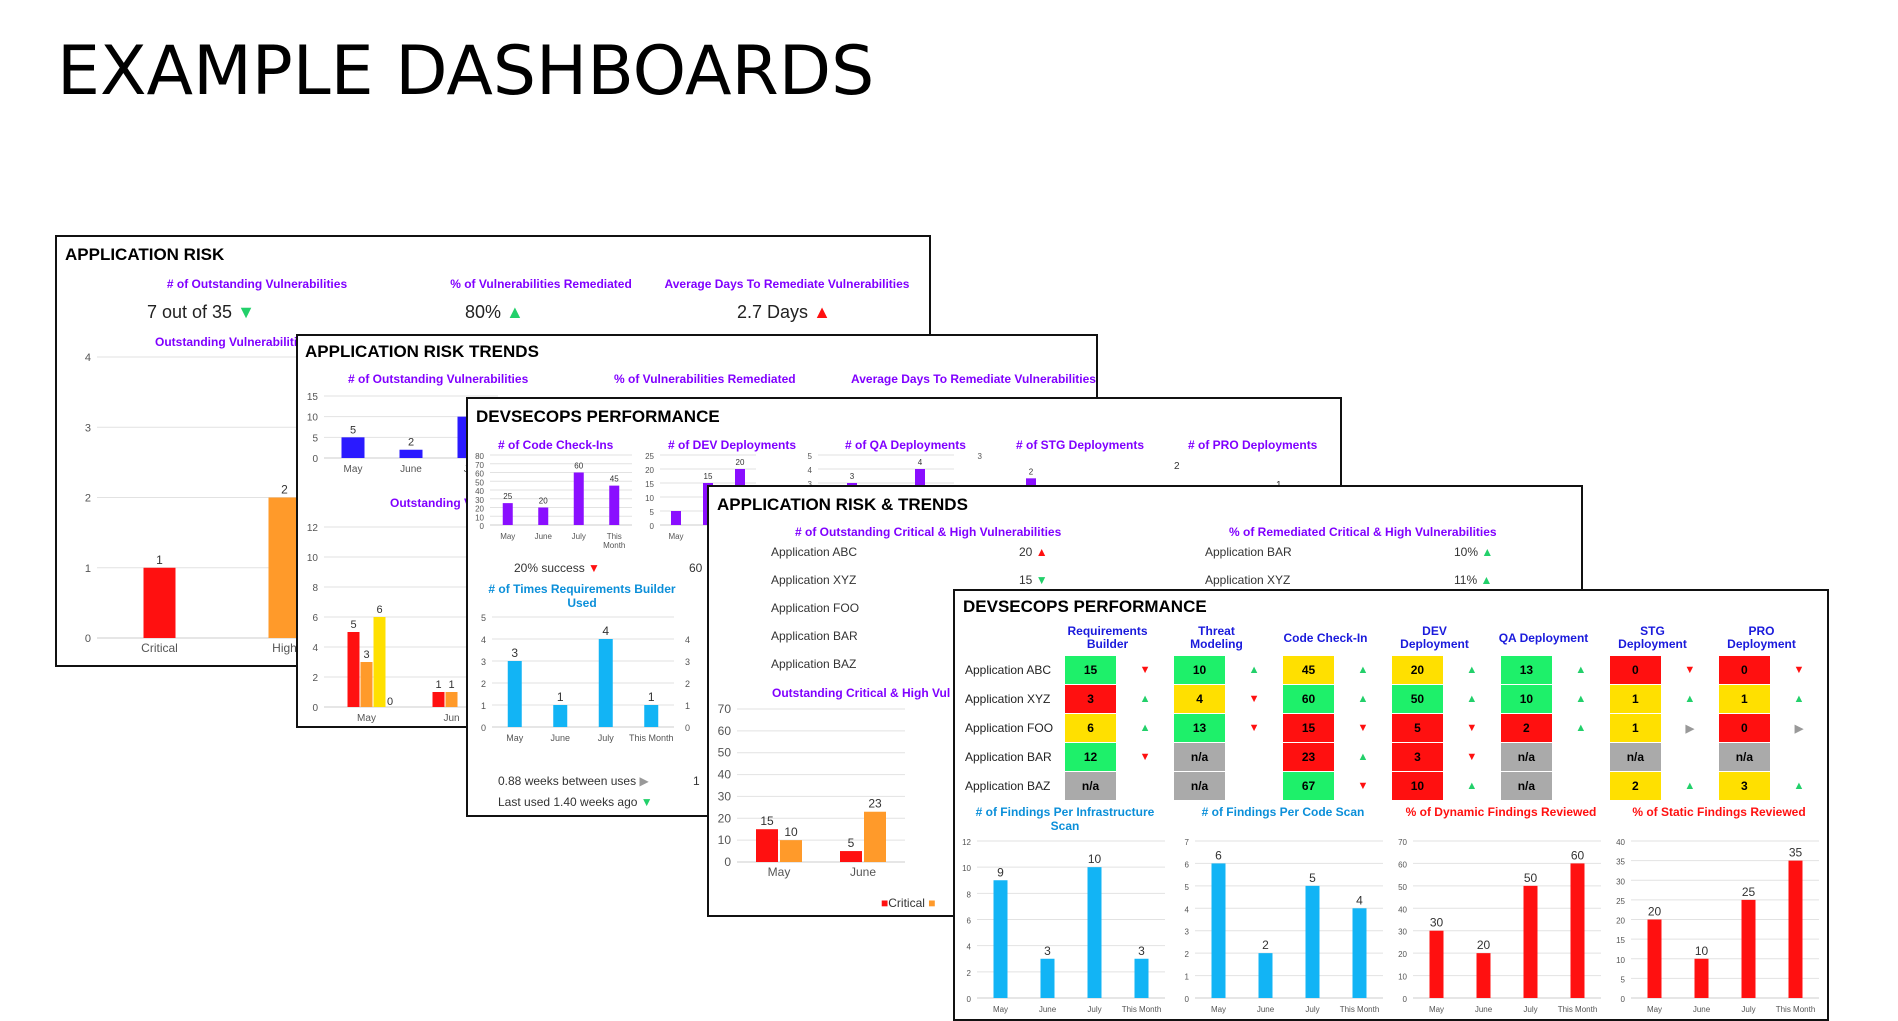  What do you see at coordinates (479, 474) in the screenshot?
I see `y-axis-tick: 60` at bounding box center [479, 474].